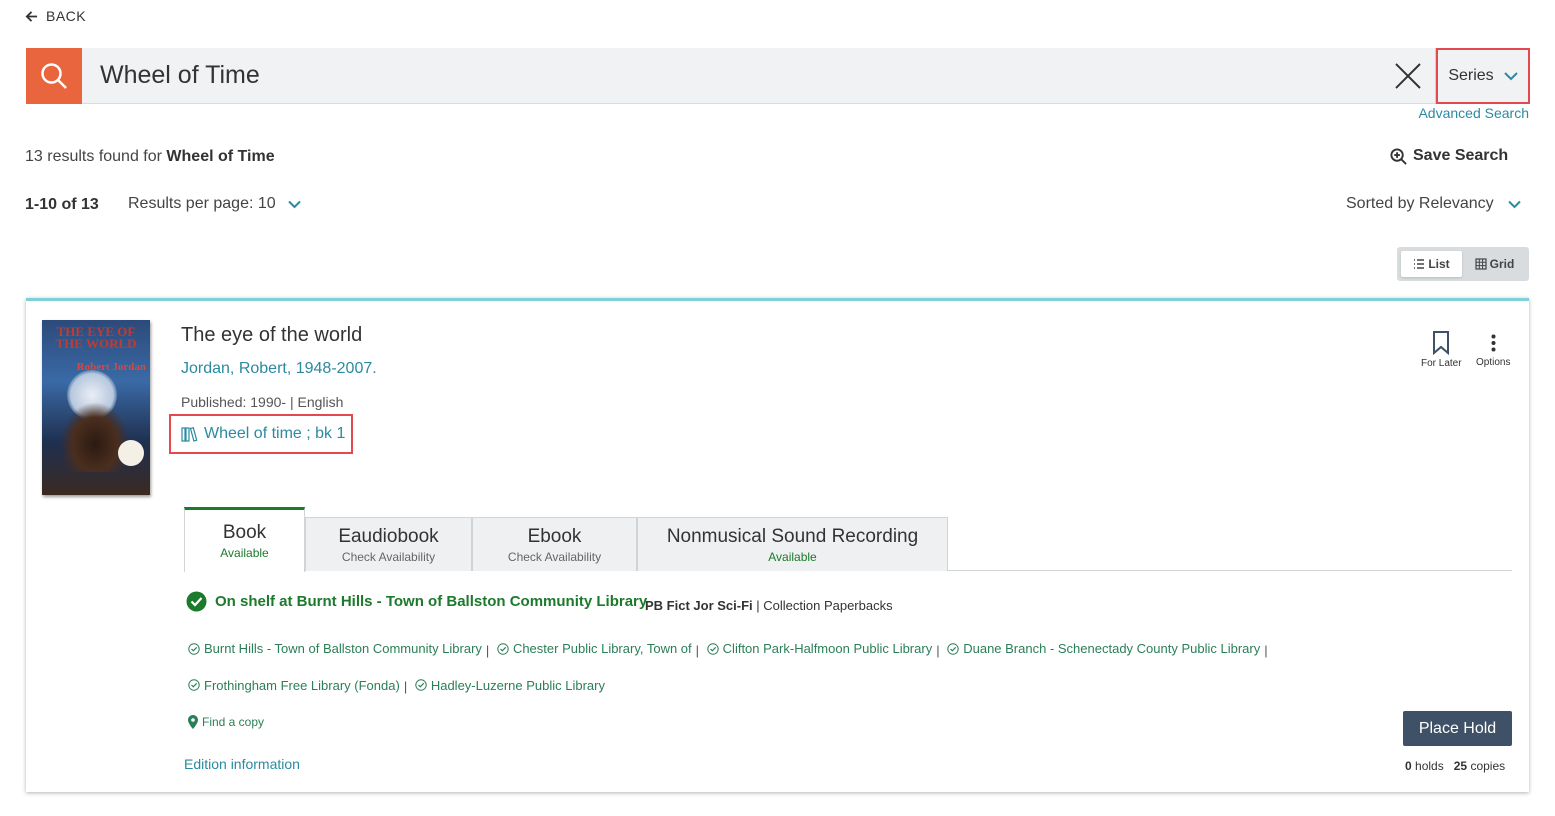 The height and width of the screenshot is (816, 1555). Describe the element at coordinates (189, 434) in the screenshot. I see `books-icon` at that location.